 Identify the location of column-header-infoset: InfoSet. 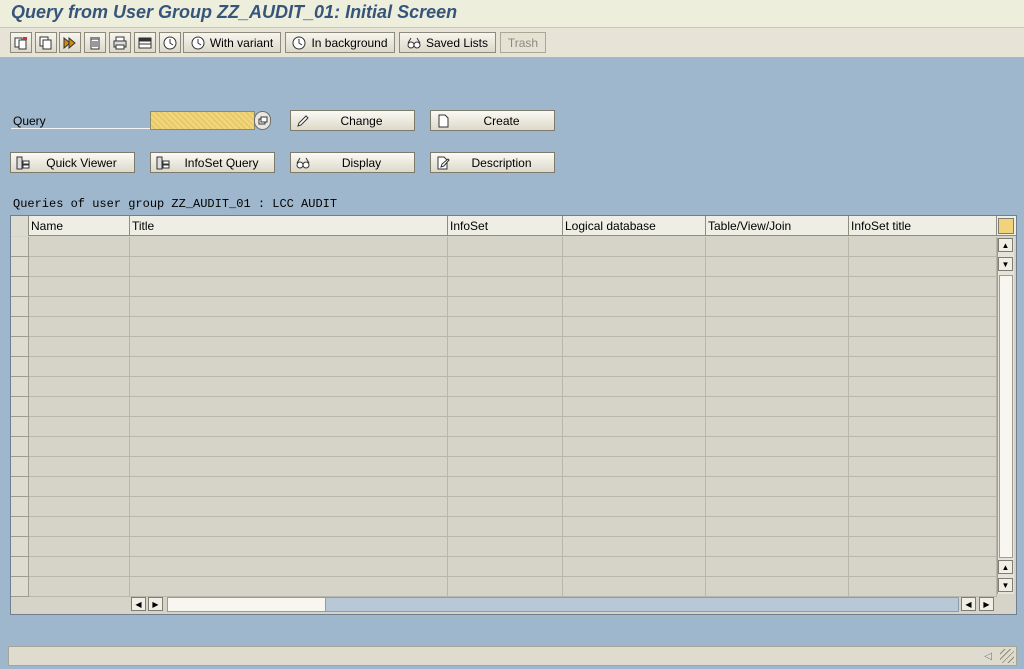
(505, 226).